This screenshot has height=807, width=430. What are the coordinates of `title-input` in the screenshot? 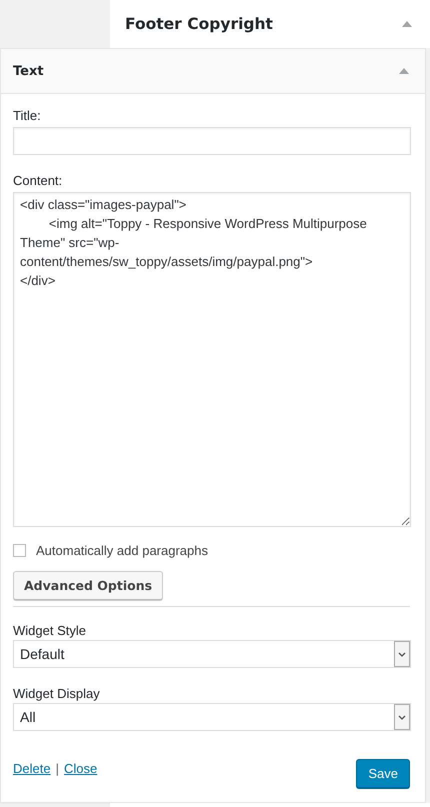 It's located at (212, 141).